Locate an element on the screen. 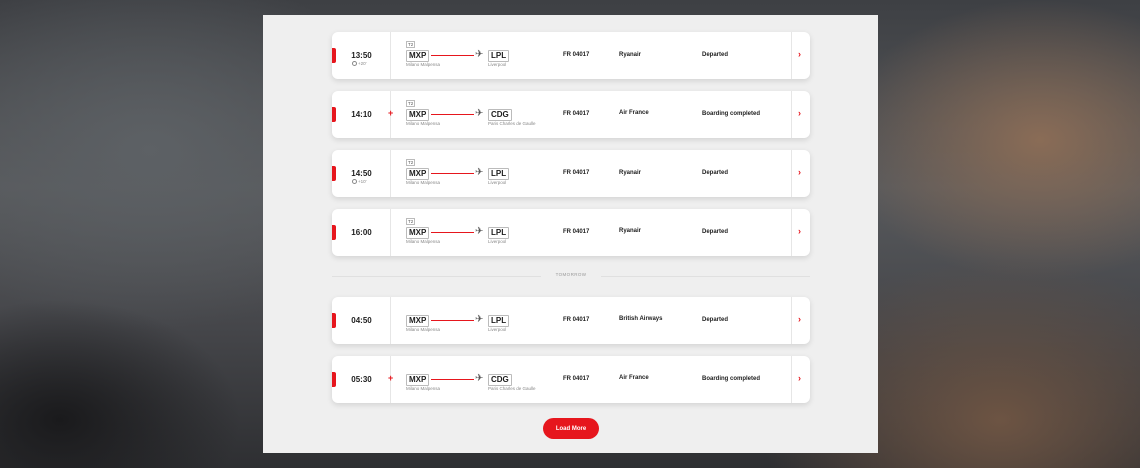  departure-time: 05:30 is located at coordinates (361, 379).